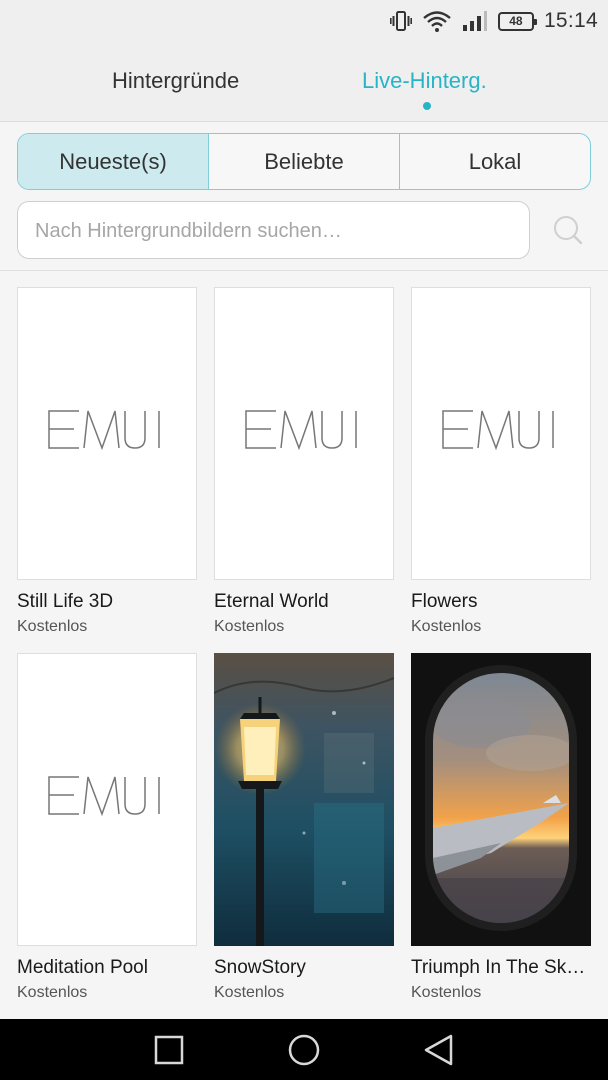 This screenshot has width=608, height=1080. Describe the element at coordinates (271, 601) in the screenshot. I see `wallpaper-title: Eternal World` at that location.